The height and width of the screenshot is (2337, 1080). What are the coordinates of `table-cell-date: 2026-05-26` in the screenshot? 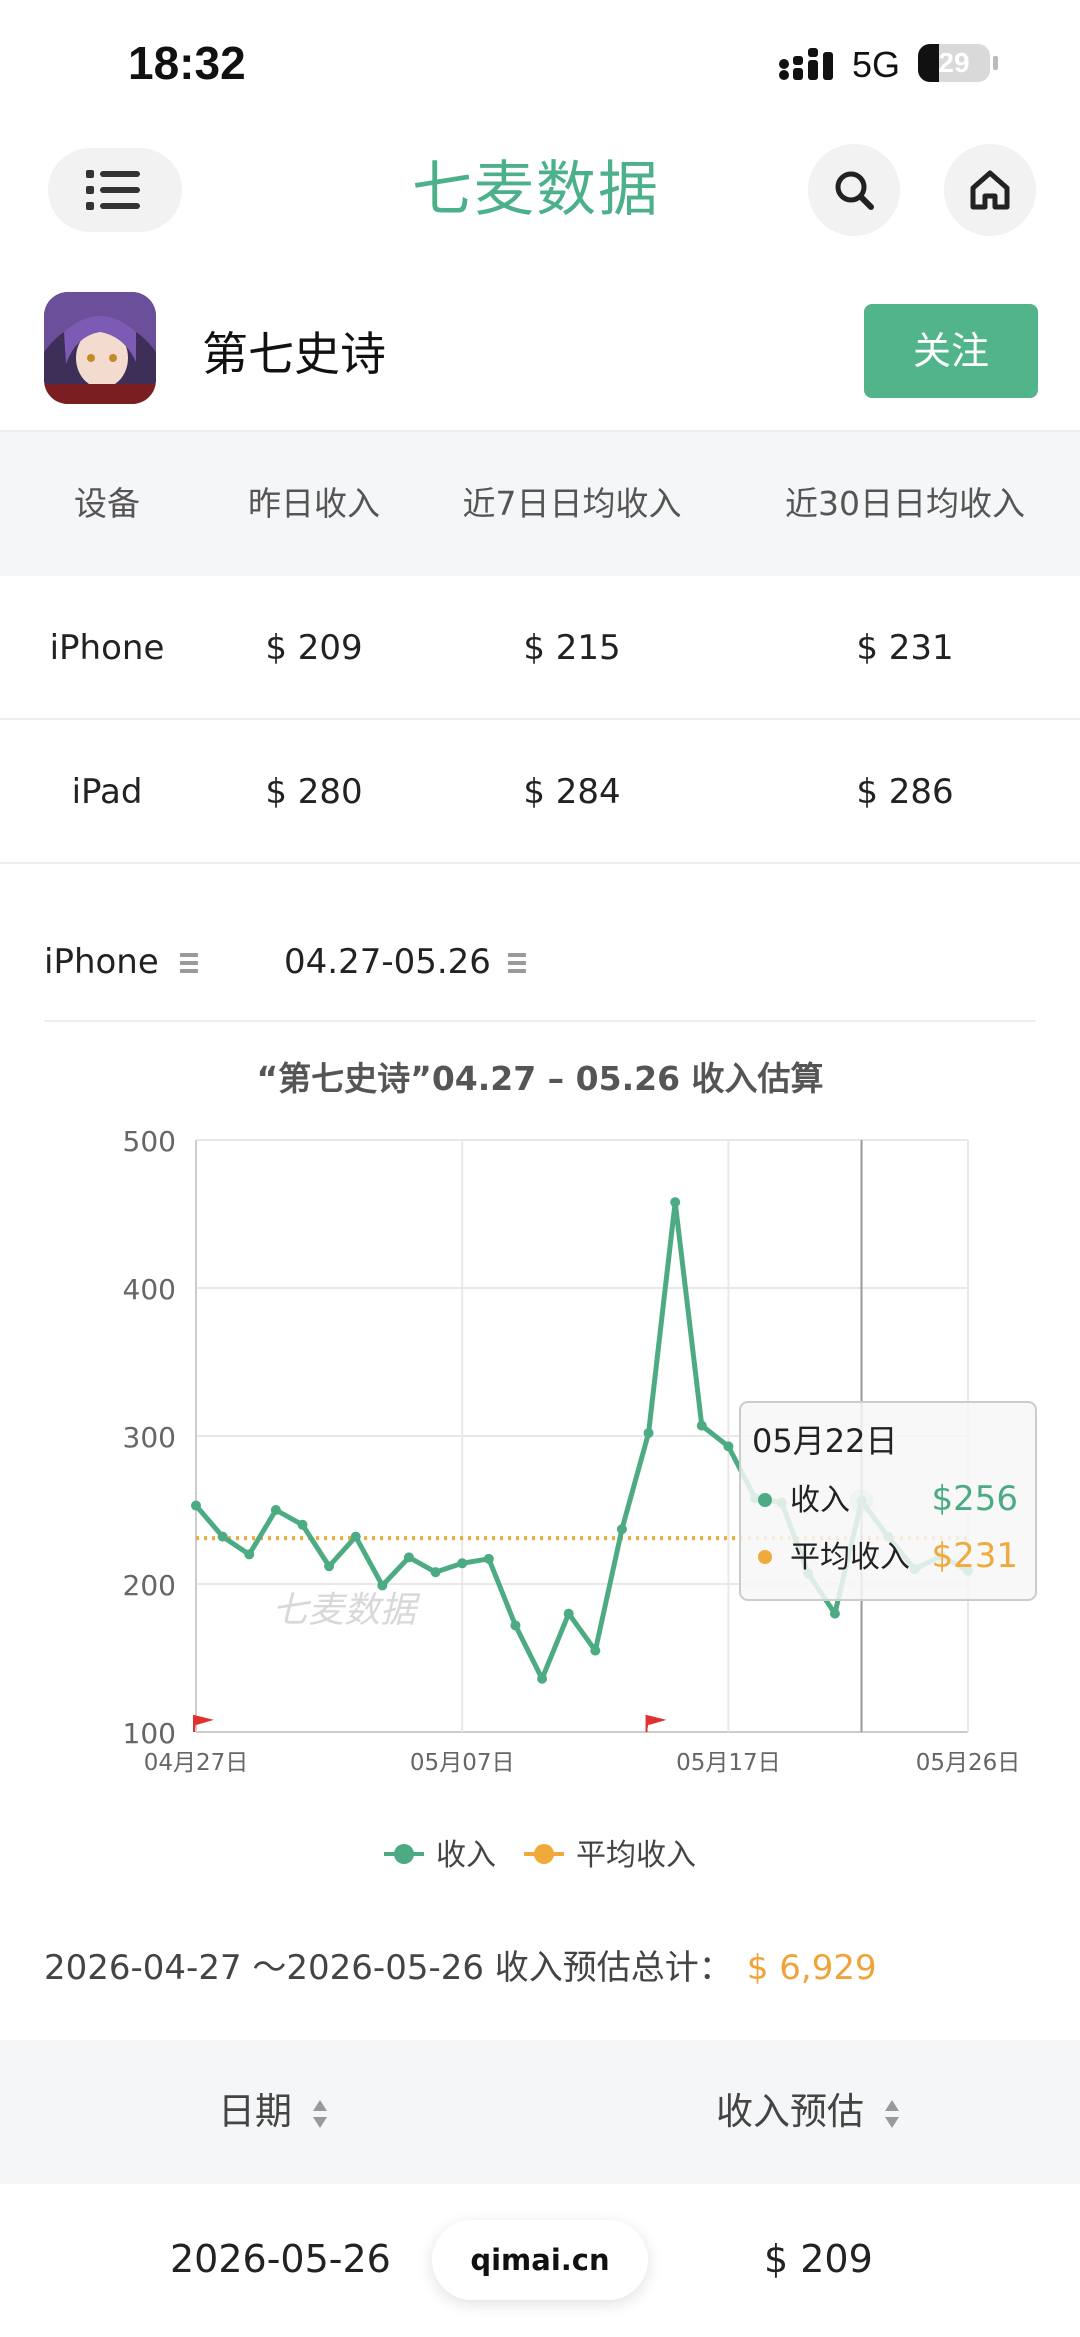 It's located at (280, 2259).